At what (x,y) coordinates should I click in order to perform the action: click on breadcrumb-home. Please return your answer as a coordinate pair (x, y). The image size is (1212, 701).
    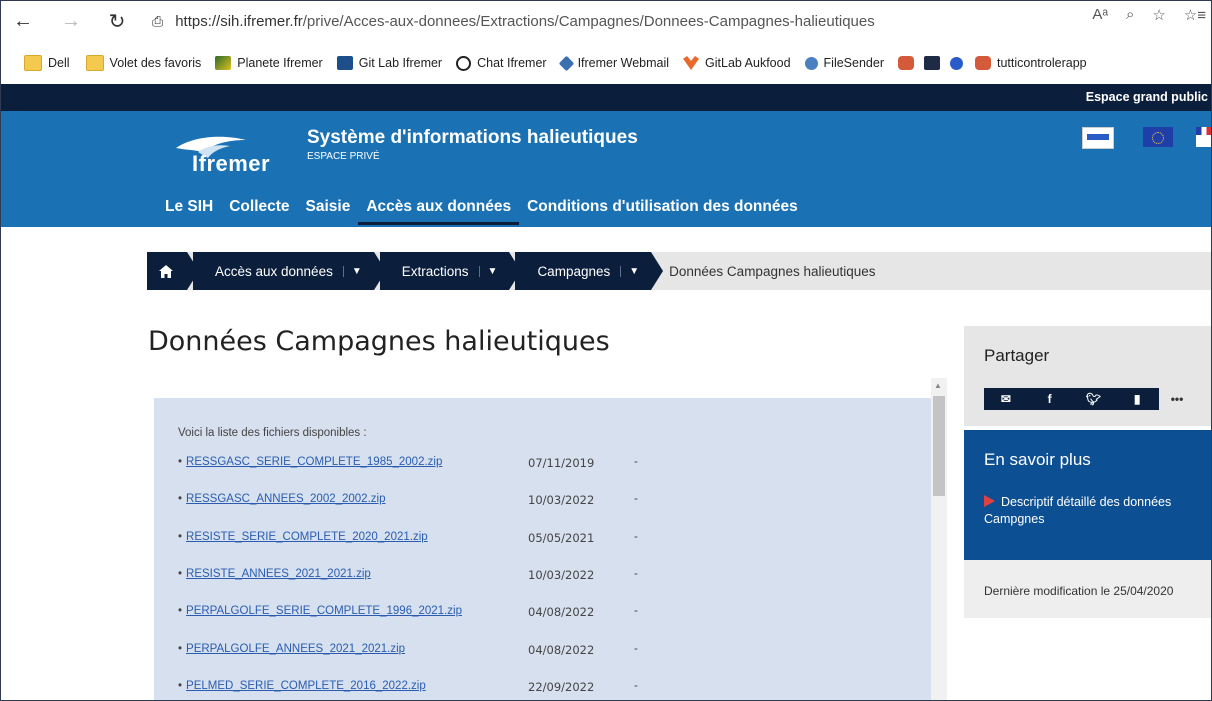
    Looking at the image, I should click on (173, 271).